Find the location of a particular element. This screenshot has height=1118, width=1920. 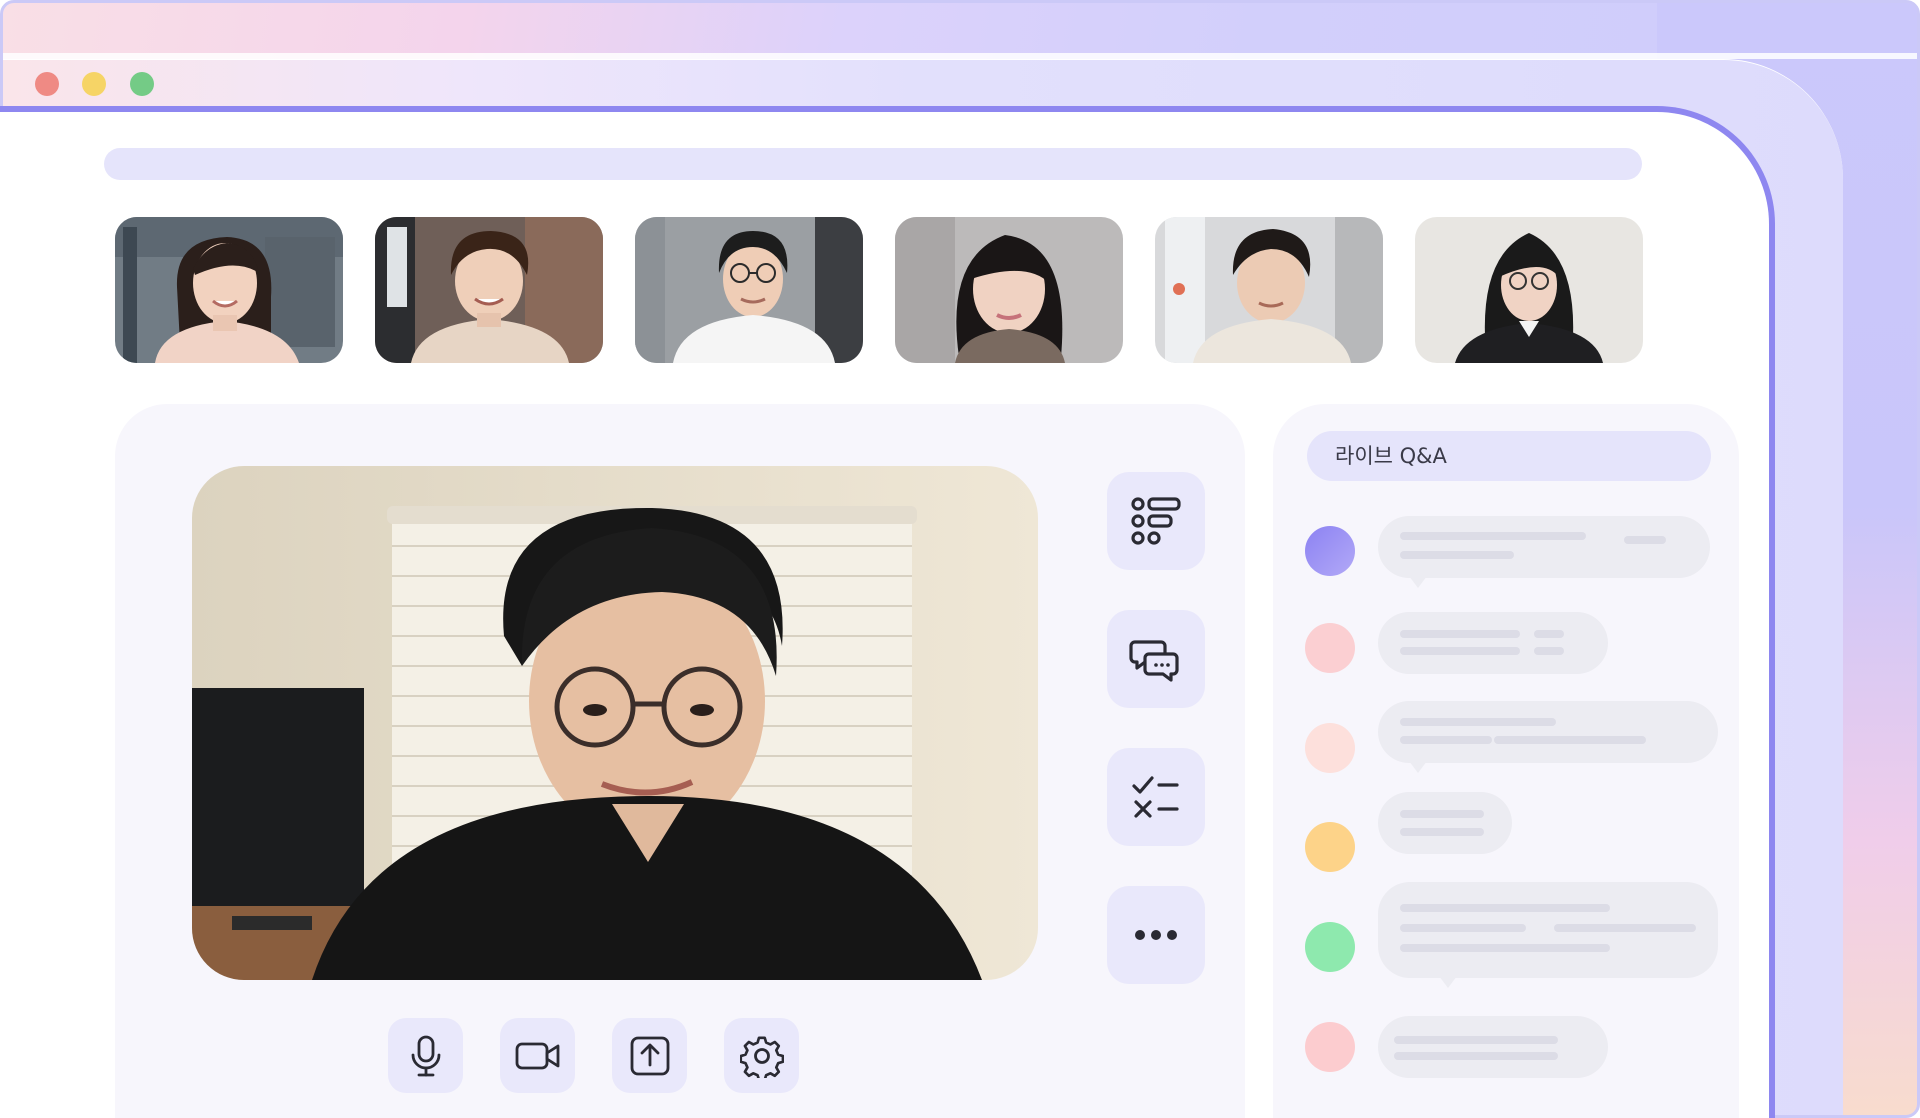

participant-2-video is located at coordinates (489, 290).